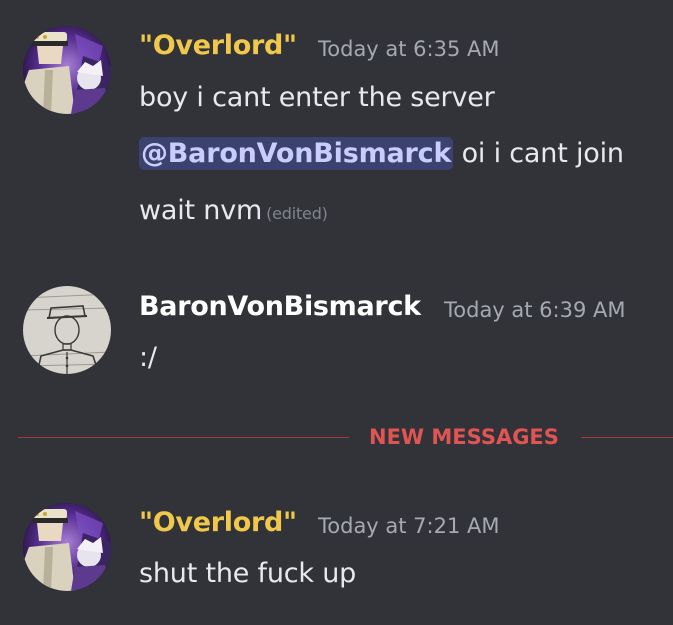 Image resolution: width=673 pixels, height=625 pixels. Describe the element at coordinates (409, 526) in the screenshot. I see `message-timestamp: Today at 7:21 AM` at that location.